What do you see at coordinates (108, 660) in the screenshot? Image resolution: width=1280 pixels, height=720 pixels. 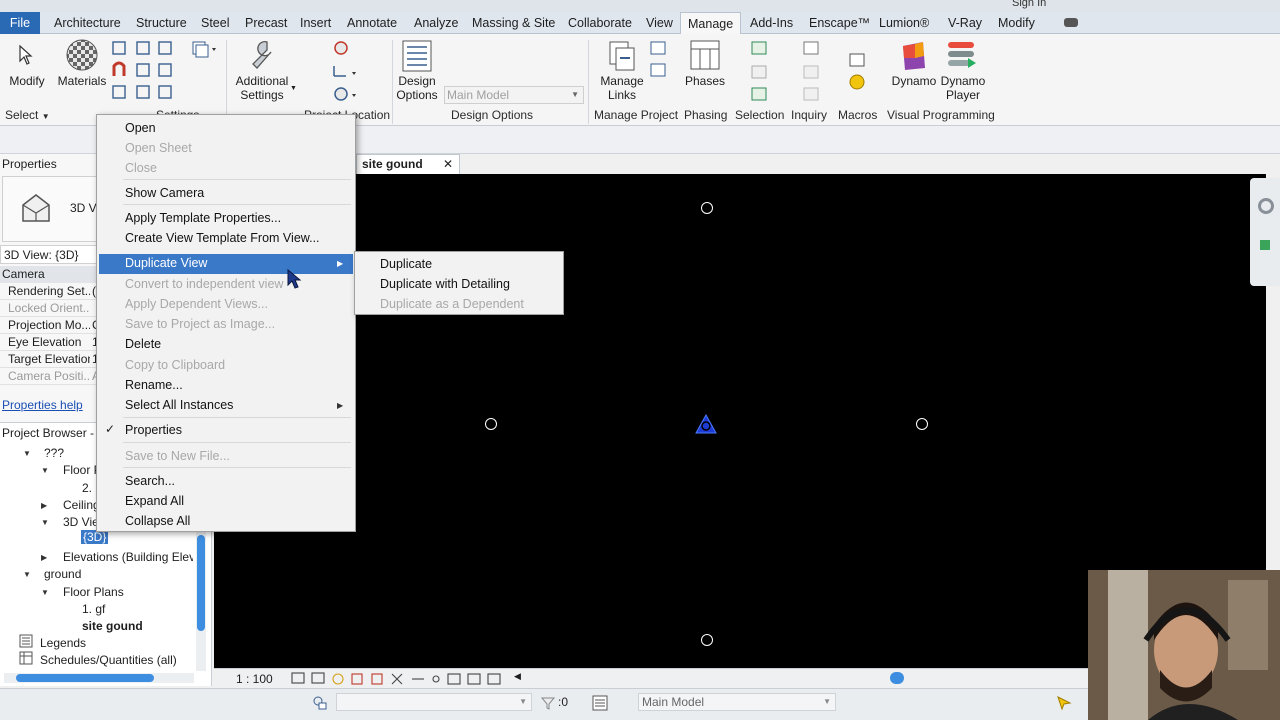 I see `tree-item: Schedules/Quantities (all)` at bounding box center [108, 660].